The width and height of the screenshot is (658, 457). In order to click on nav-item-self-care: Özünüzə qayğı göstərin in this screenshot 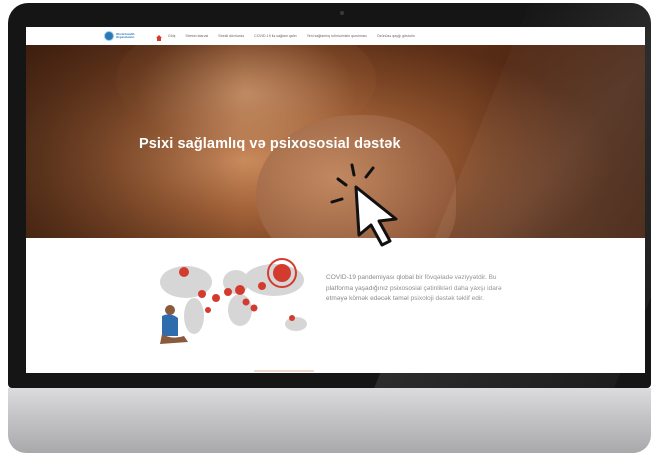, I will do `click(396, 36)`.